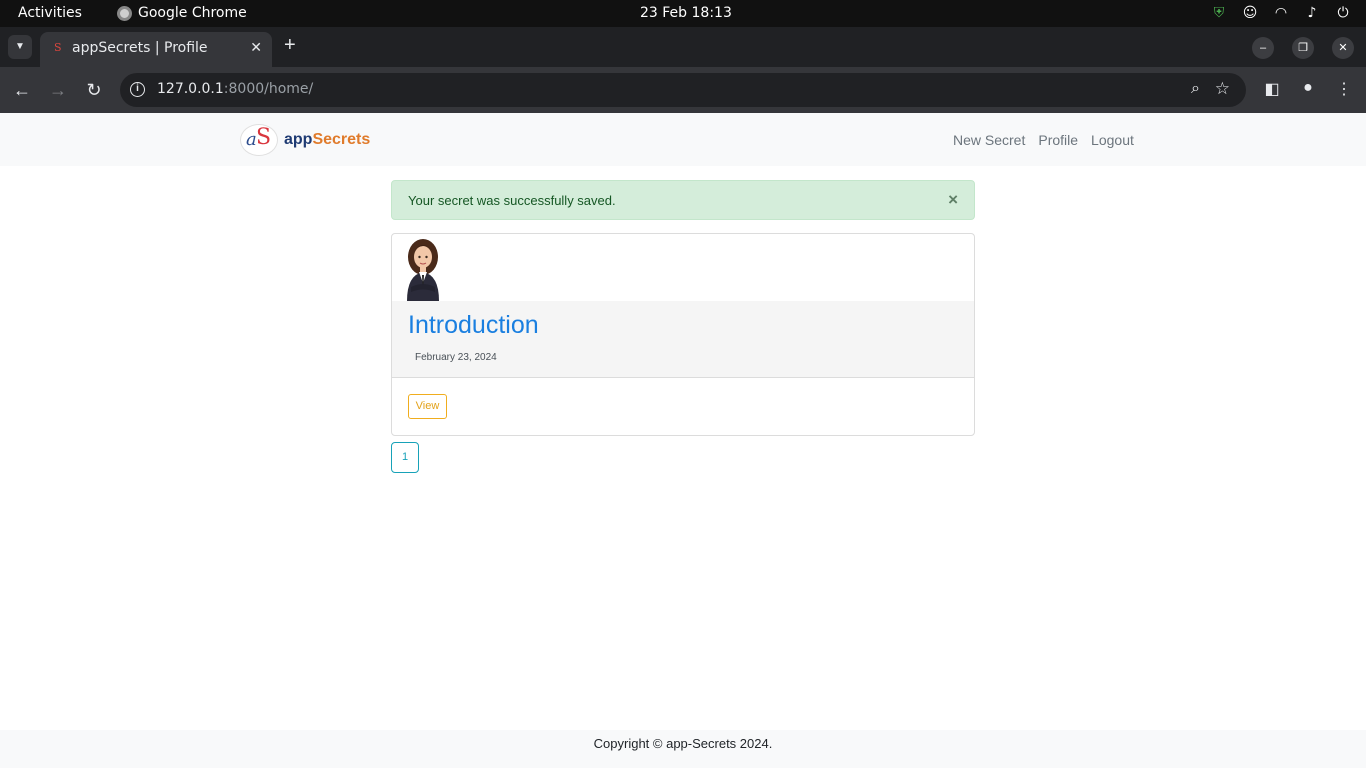 The width and height of the screenshot is (1366, 768). What do you see at coordinates (1272, 89) in the screenshot?
I see `side-panel-icon: ◧` at bounding box center [1272, 89].